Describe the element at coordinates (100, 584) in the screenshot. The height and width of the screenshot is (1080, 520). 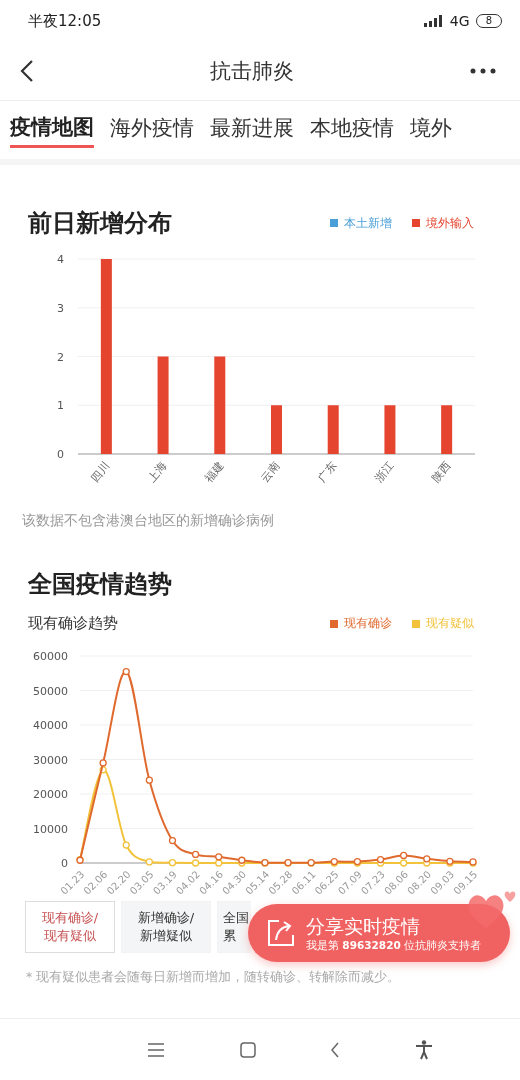
I see `section-title: 全国疫情趋势` at that location.